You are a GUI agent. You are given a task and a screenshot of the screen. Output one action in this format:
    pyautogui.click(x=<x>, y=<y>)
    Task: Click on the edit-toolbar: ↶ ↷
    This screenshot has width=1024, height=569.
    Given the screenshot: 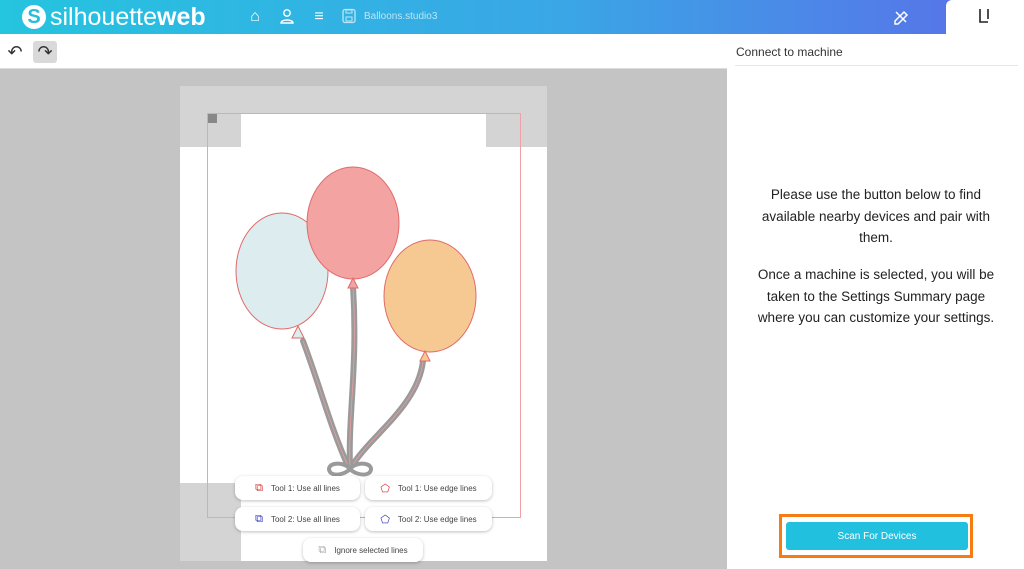 What is the action you would take?
    pyautogui.click(x=363, y=51)
    